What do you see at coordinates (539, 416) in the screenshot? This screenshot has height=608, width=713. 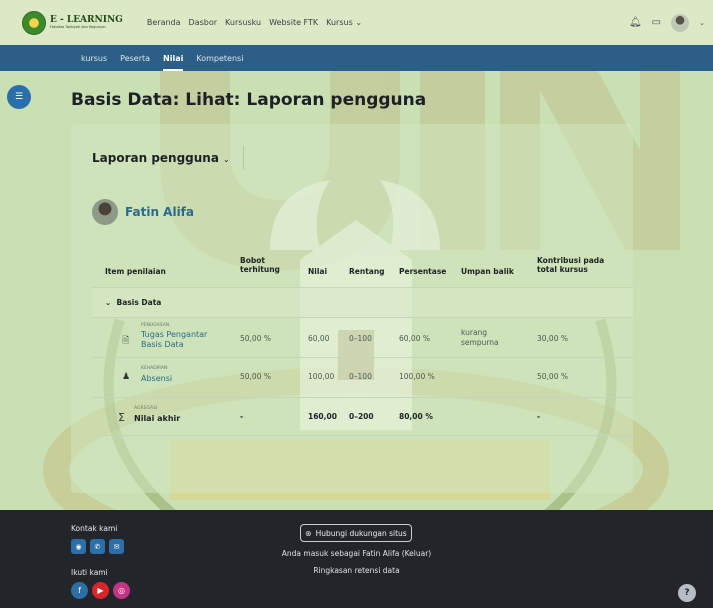 I see `contribution-cell: -` at bounding box center [539, 416].